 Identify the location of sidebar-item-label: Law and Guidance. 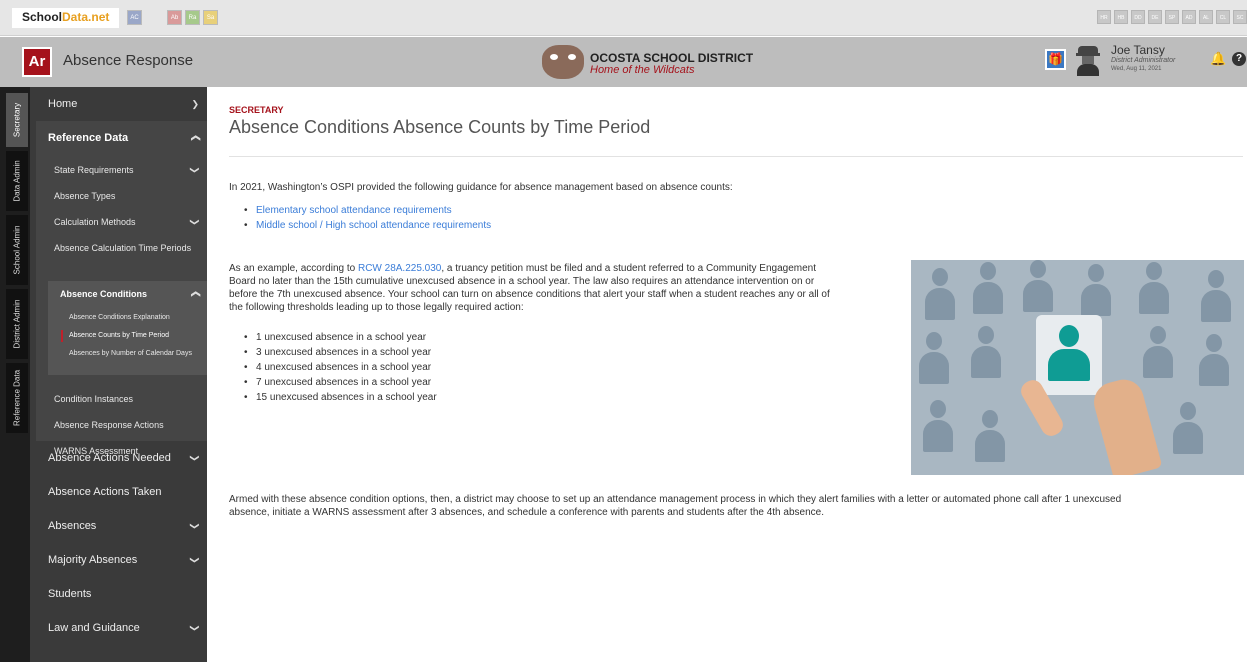
(94, 628).